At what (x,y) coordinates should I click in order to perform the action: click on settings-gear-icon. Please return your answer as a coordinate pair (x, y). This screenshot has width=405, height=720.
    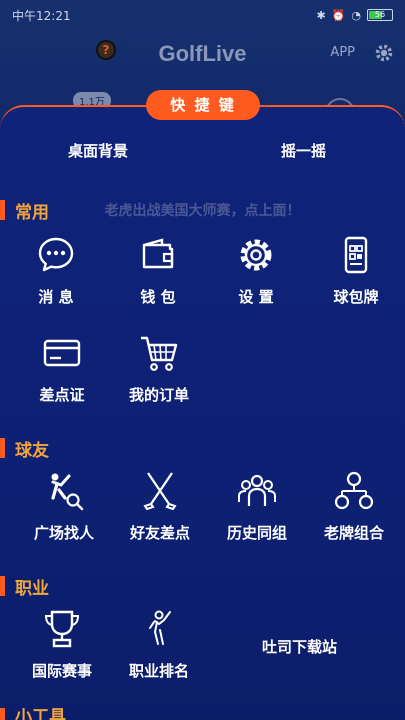
    Looking at the image, I should click on (384, 53).